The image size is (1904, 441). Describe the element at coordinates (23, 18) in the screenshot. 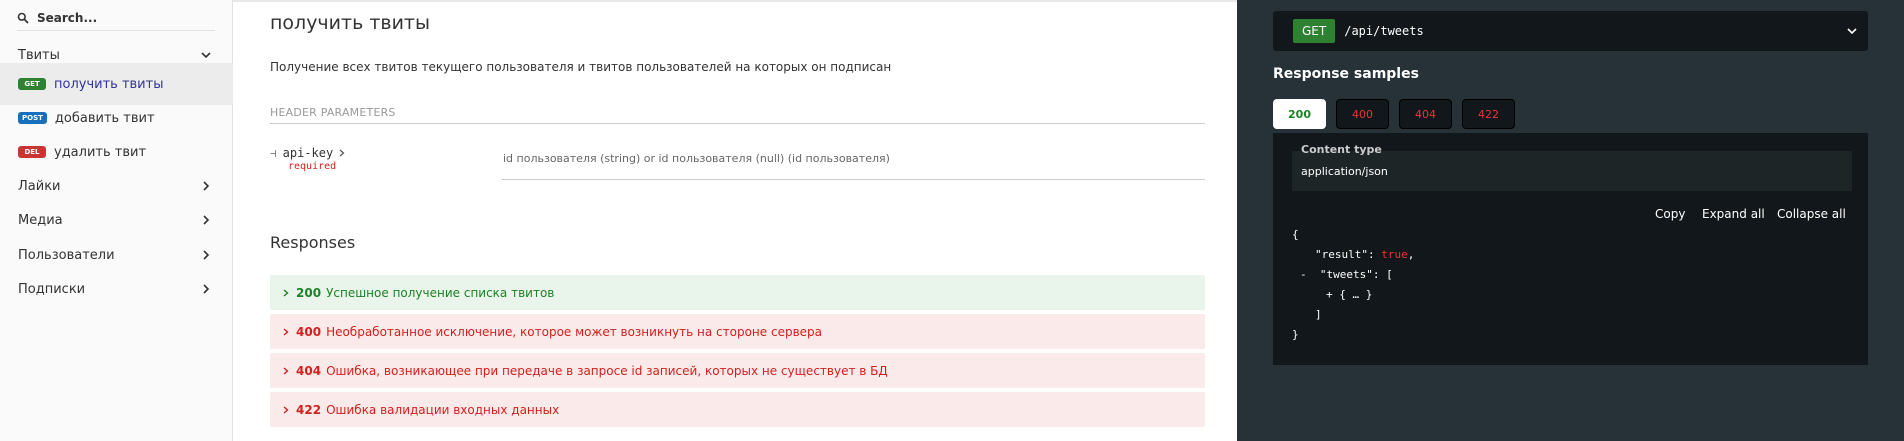

I see `search-icon` at that location.